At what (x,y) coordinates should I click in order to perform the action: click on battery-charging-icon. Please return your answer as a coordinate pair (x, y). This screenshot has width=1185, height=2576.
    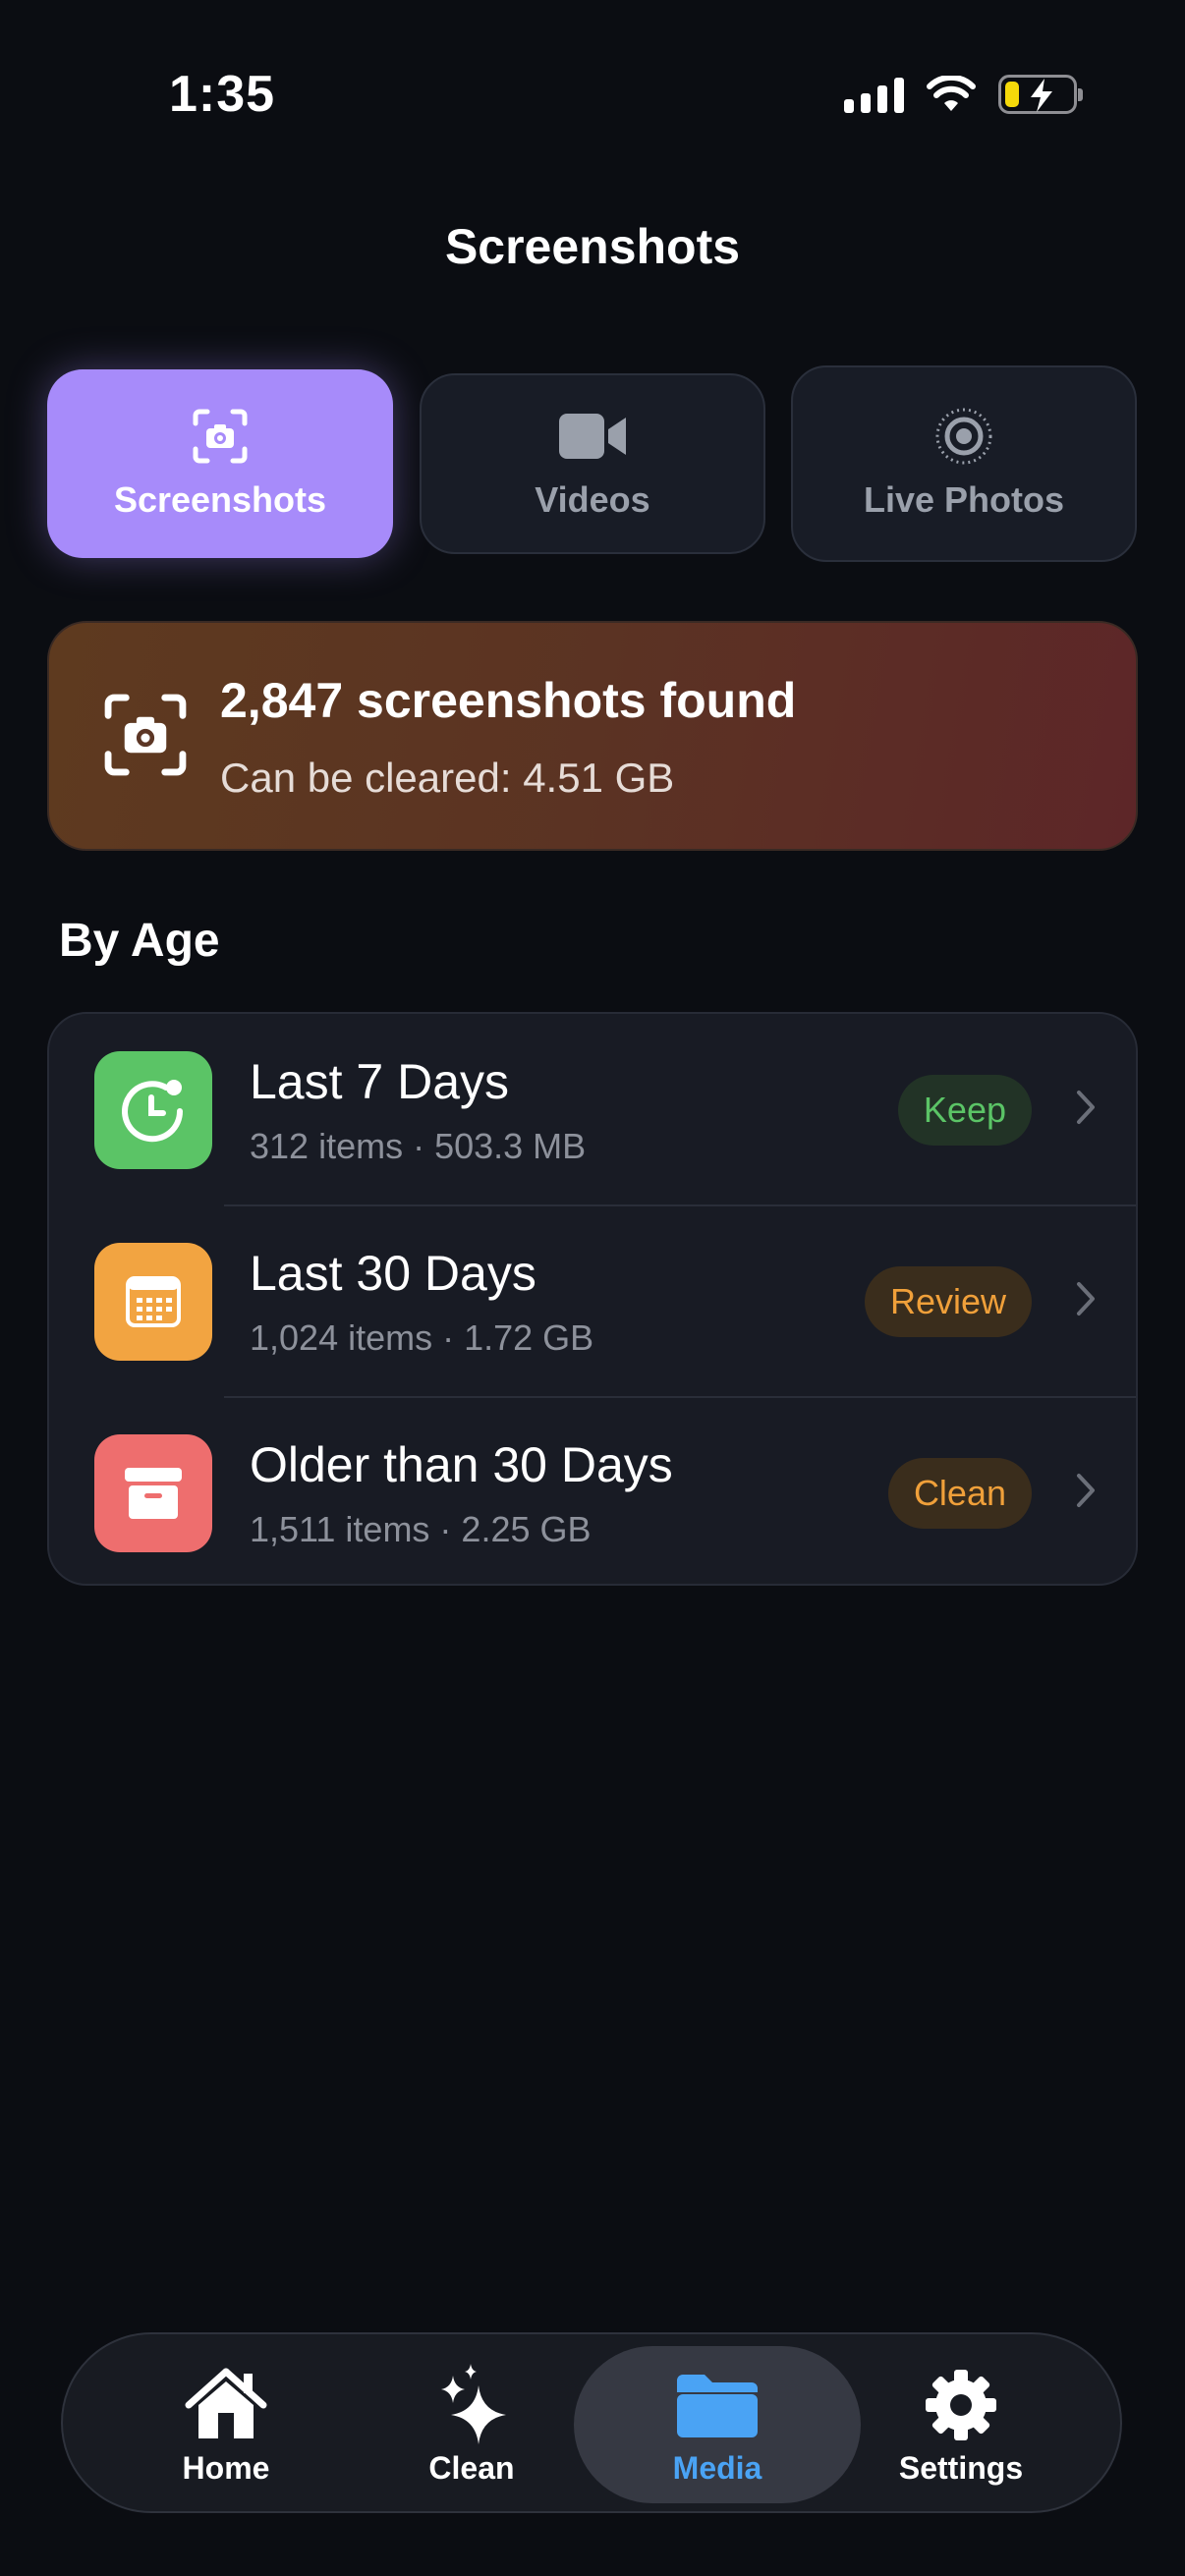
    Looking at the image, I should click on (1041, 94).